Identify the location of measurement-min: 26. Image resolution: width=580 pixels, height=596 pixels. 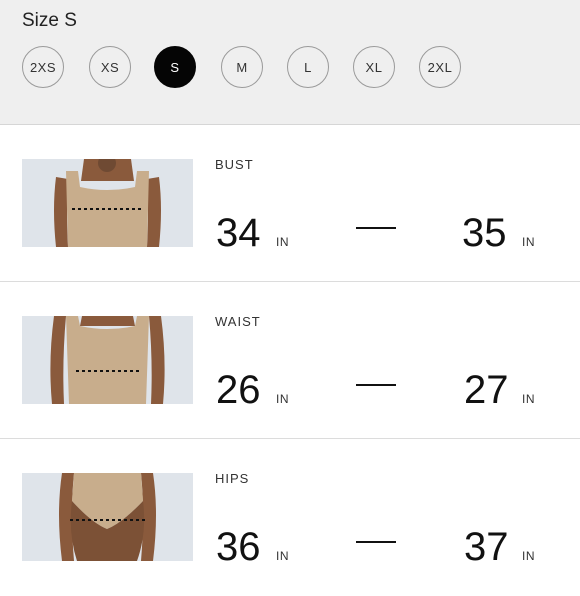
(238, 390).